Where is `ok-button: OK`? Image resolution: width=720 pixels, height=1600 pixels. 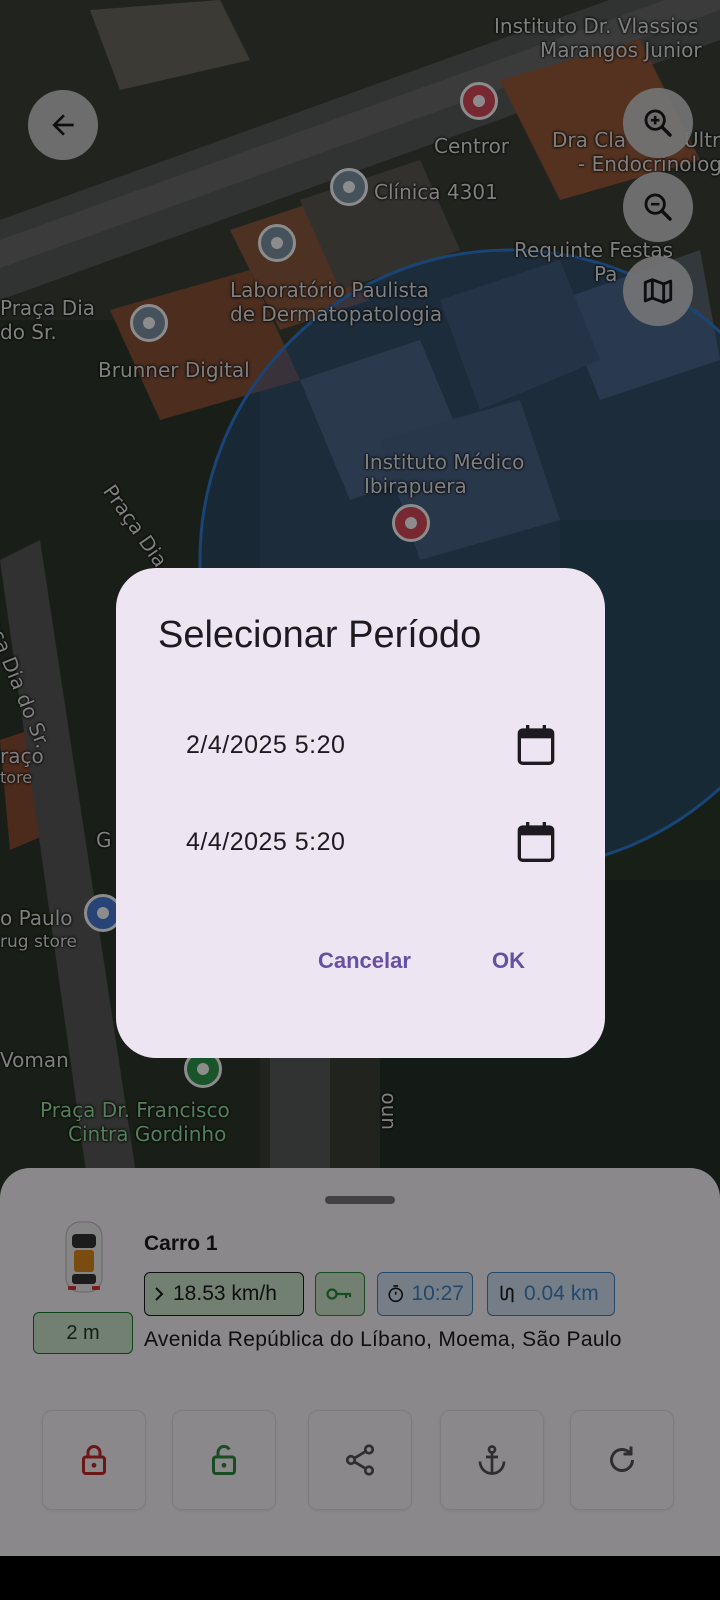 ok-button: OK is located at coordinates (508, 961).